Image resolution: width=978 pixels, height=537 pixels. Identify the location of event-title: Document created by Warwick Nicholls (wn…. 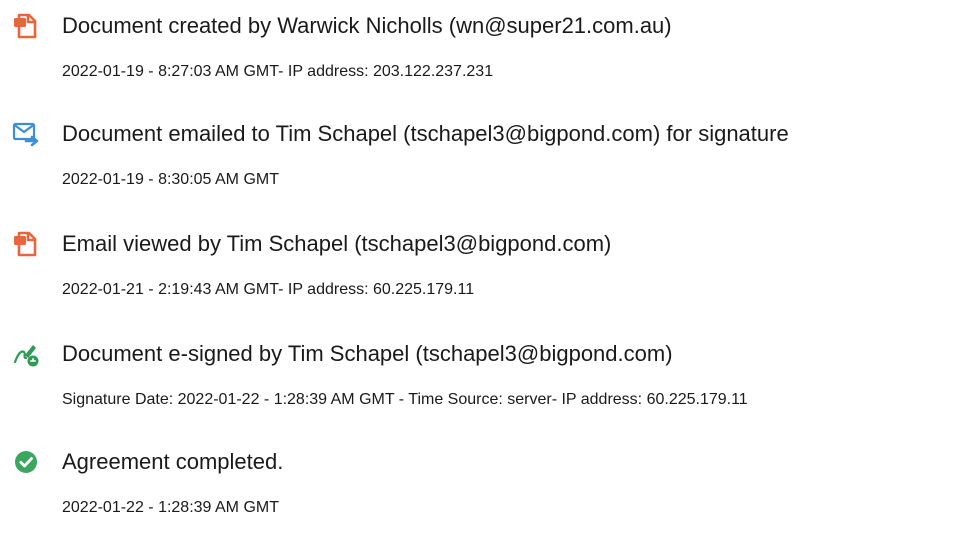
(367, 25).